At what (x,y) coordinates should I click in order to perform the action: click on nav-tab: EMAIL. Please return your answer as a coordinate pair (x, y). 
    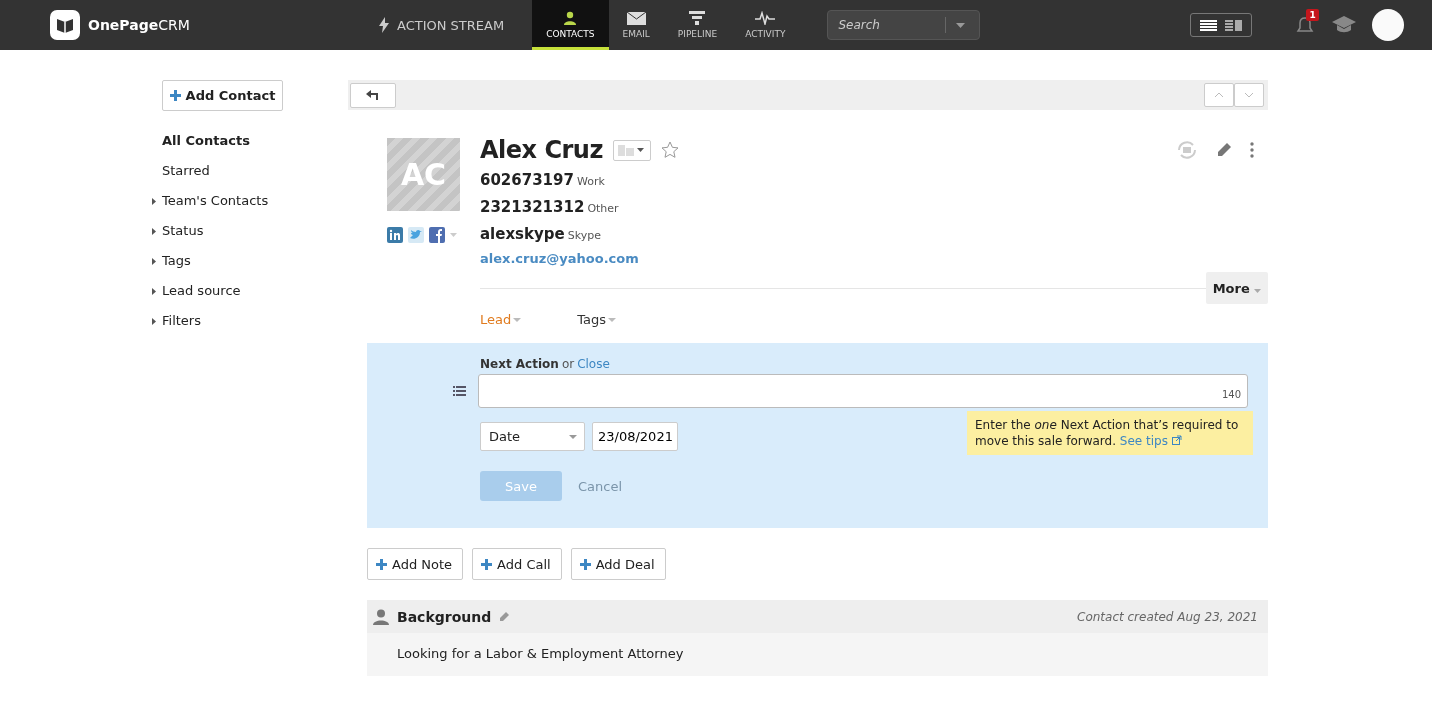
    Looking at the image, I should click on (636, 25).